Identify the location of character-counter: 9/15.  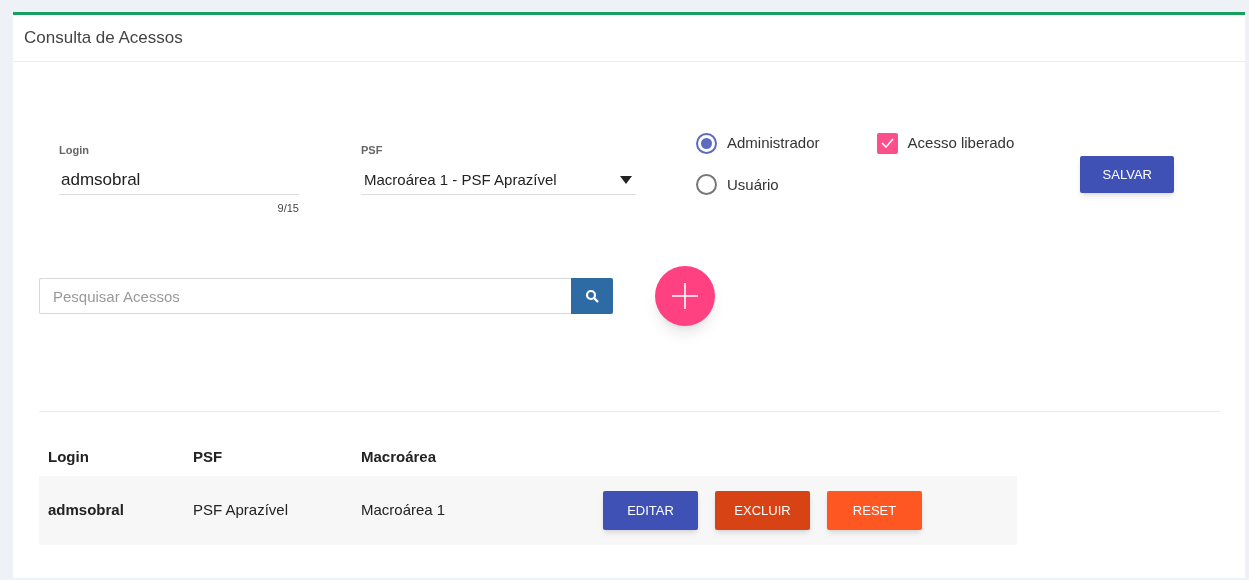
(288, 208).